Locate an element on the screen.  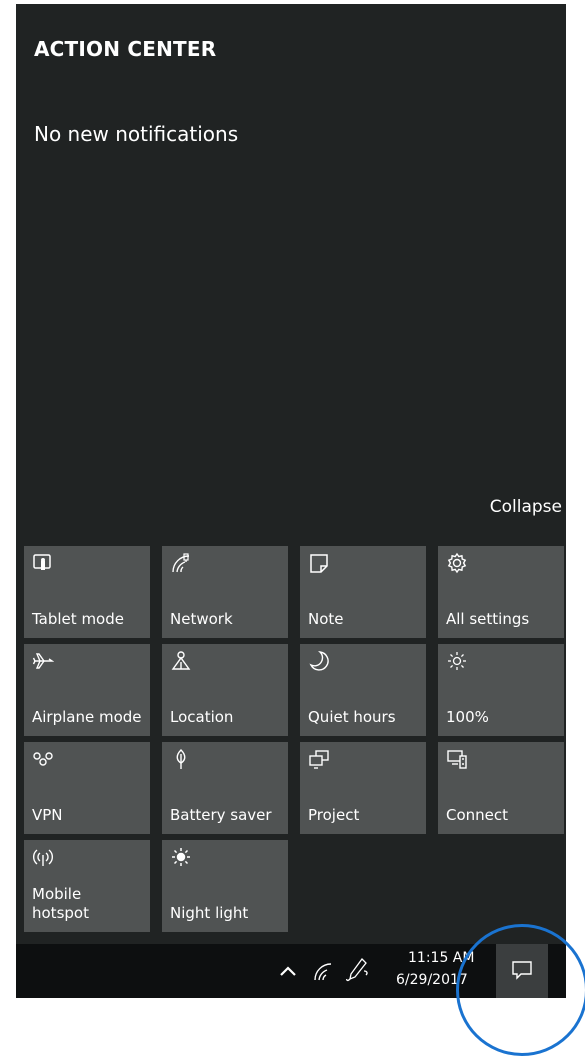
tile-tablet-mode: Tablet mode is located at coordinates (87, 592).